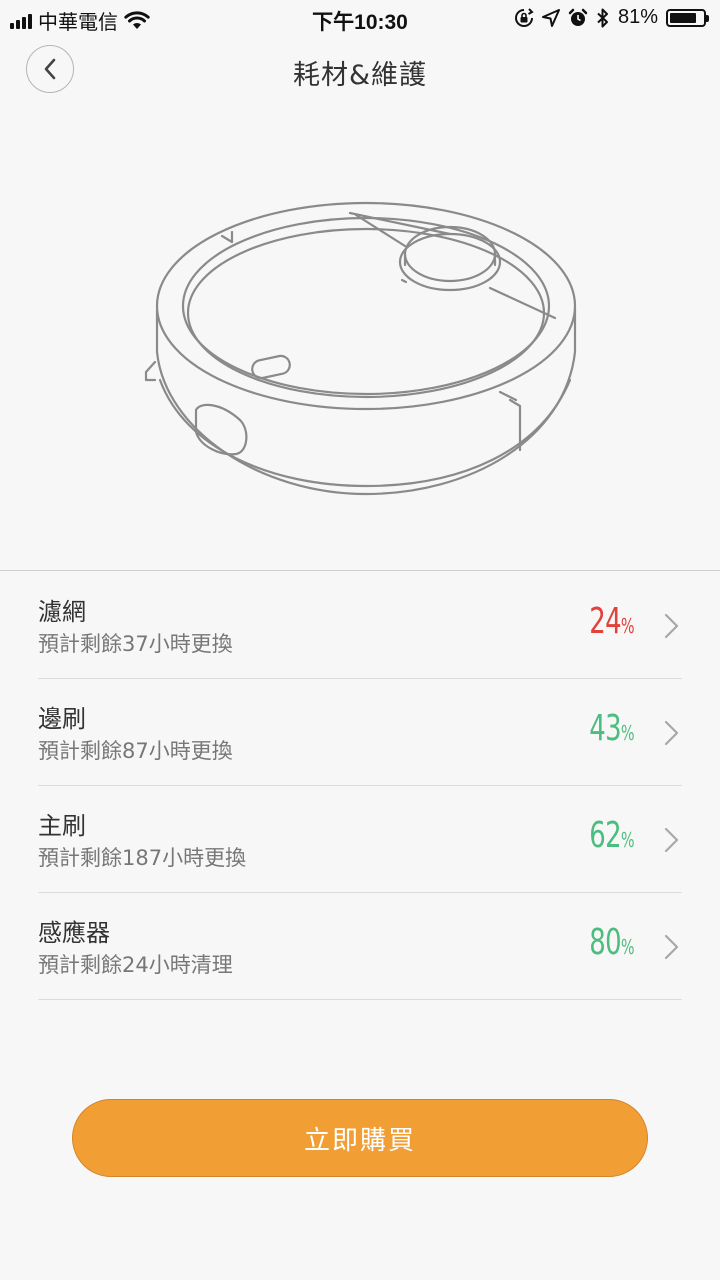  What do you see at coordinates (683, 17) in the screenshot?
I see `battery-level` at bounding box center [683, 17].